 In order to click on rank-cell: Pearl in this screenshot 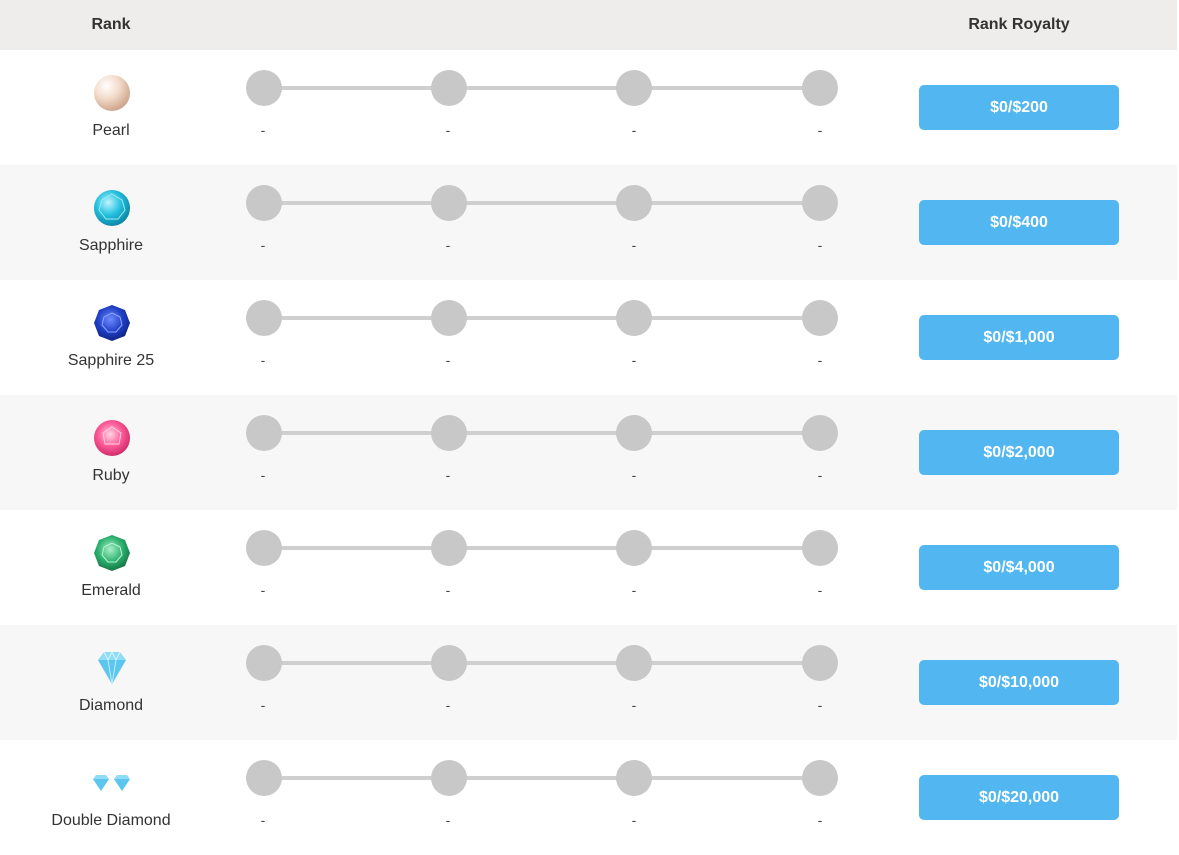, I will do `click(111, 107)`.